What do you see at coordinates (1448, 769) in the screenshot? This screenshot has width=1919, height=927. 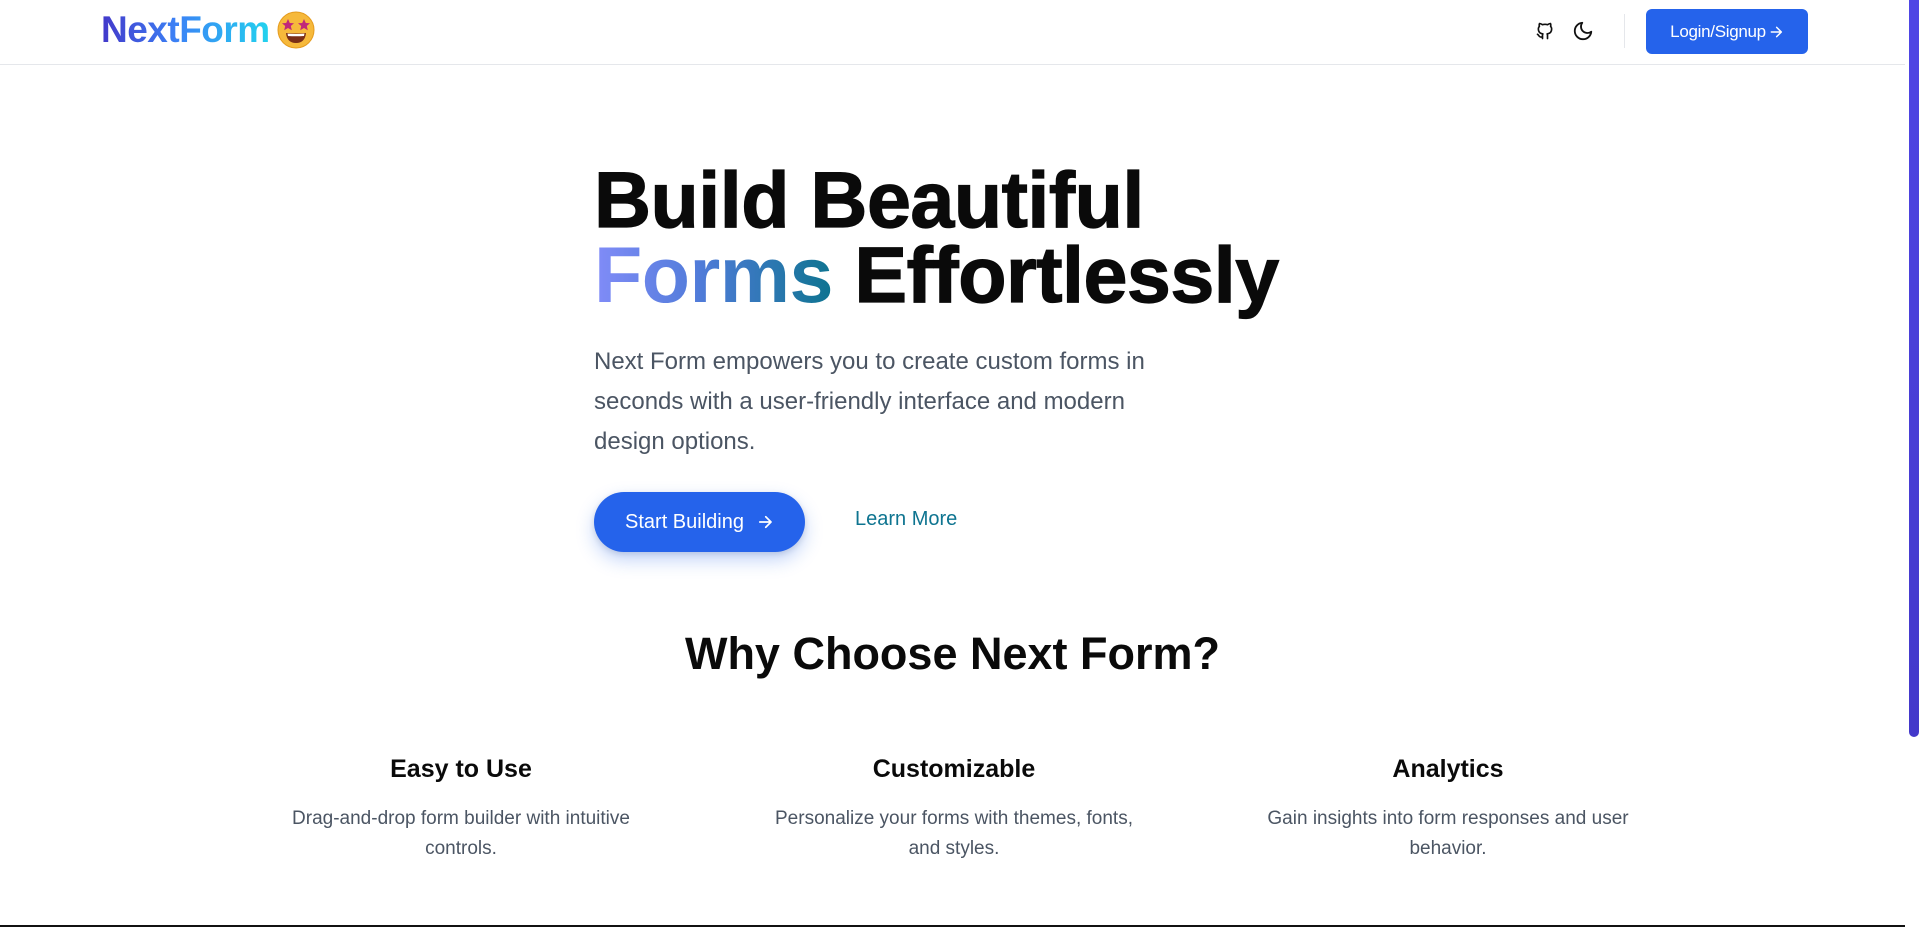 I see `feature-title: Analytics` at bounding box center [1448, 769].